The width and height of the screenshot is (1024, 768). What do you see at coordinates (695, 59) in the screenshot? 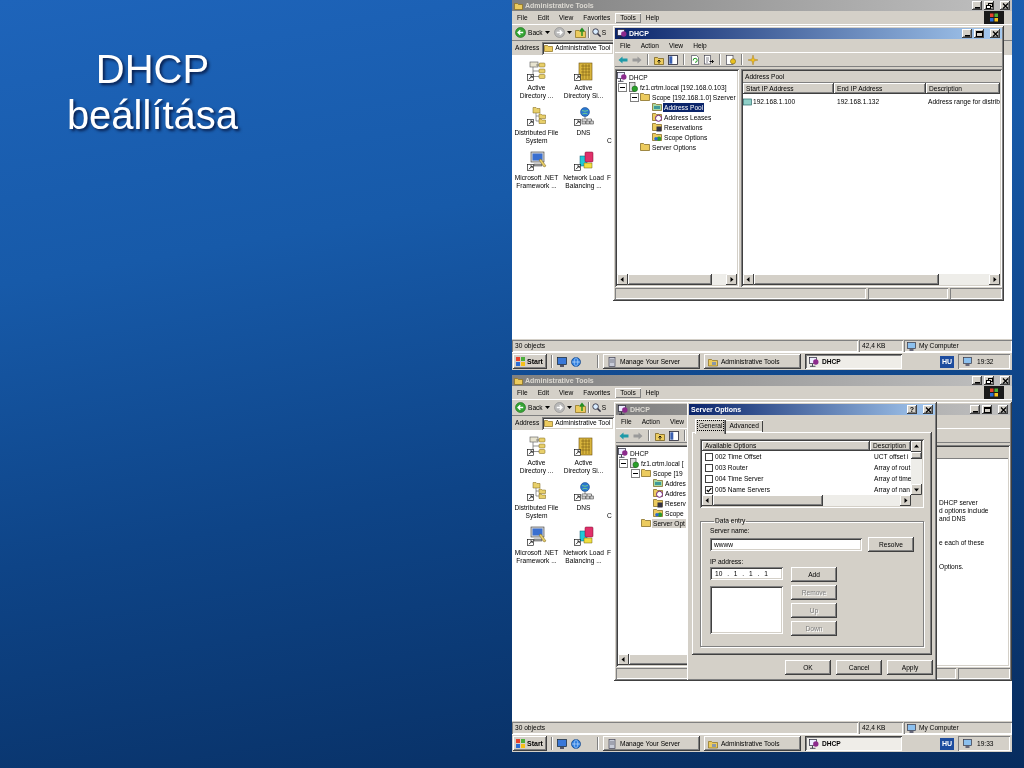
I see `refresh-icon` at bounding box center [695, 59].